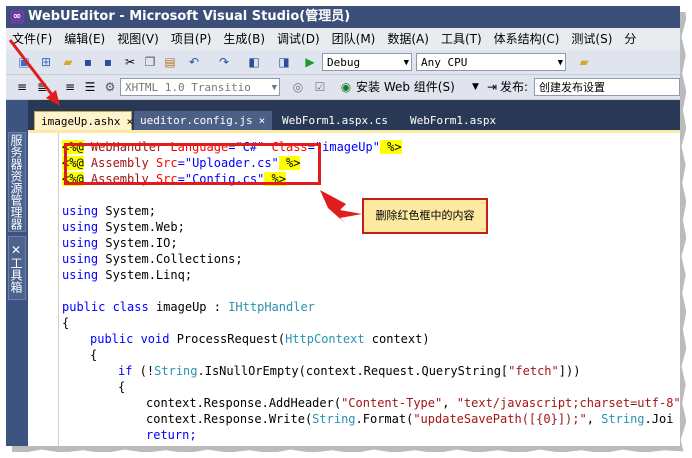 The image size is (692, 458). Describe the element at coordinates (68, 62) in the screenshot. I see `open-folder-icon: ▰` at that location.